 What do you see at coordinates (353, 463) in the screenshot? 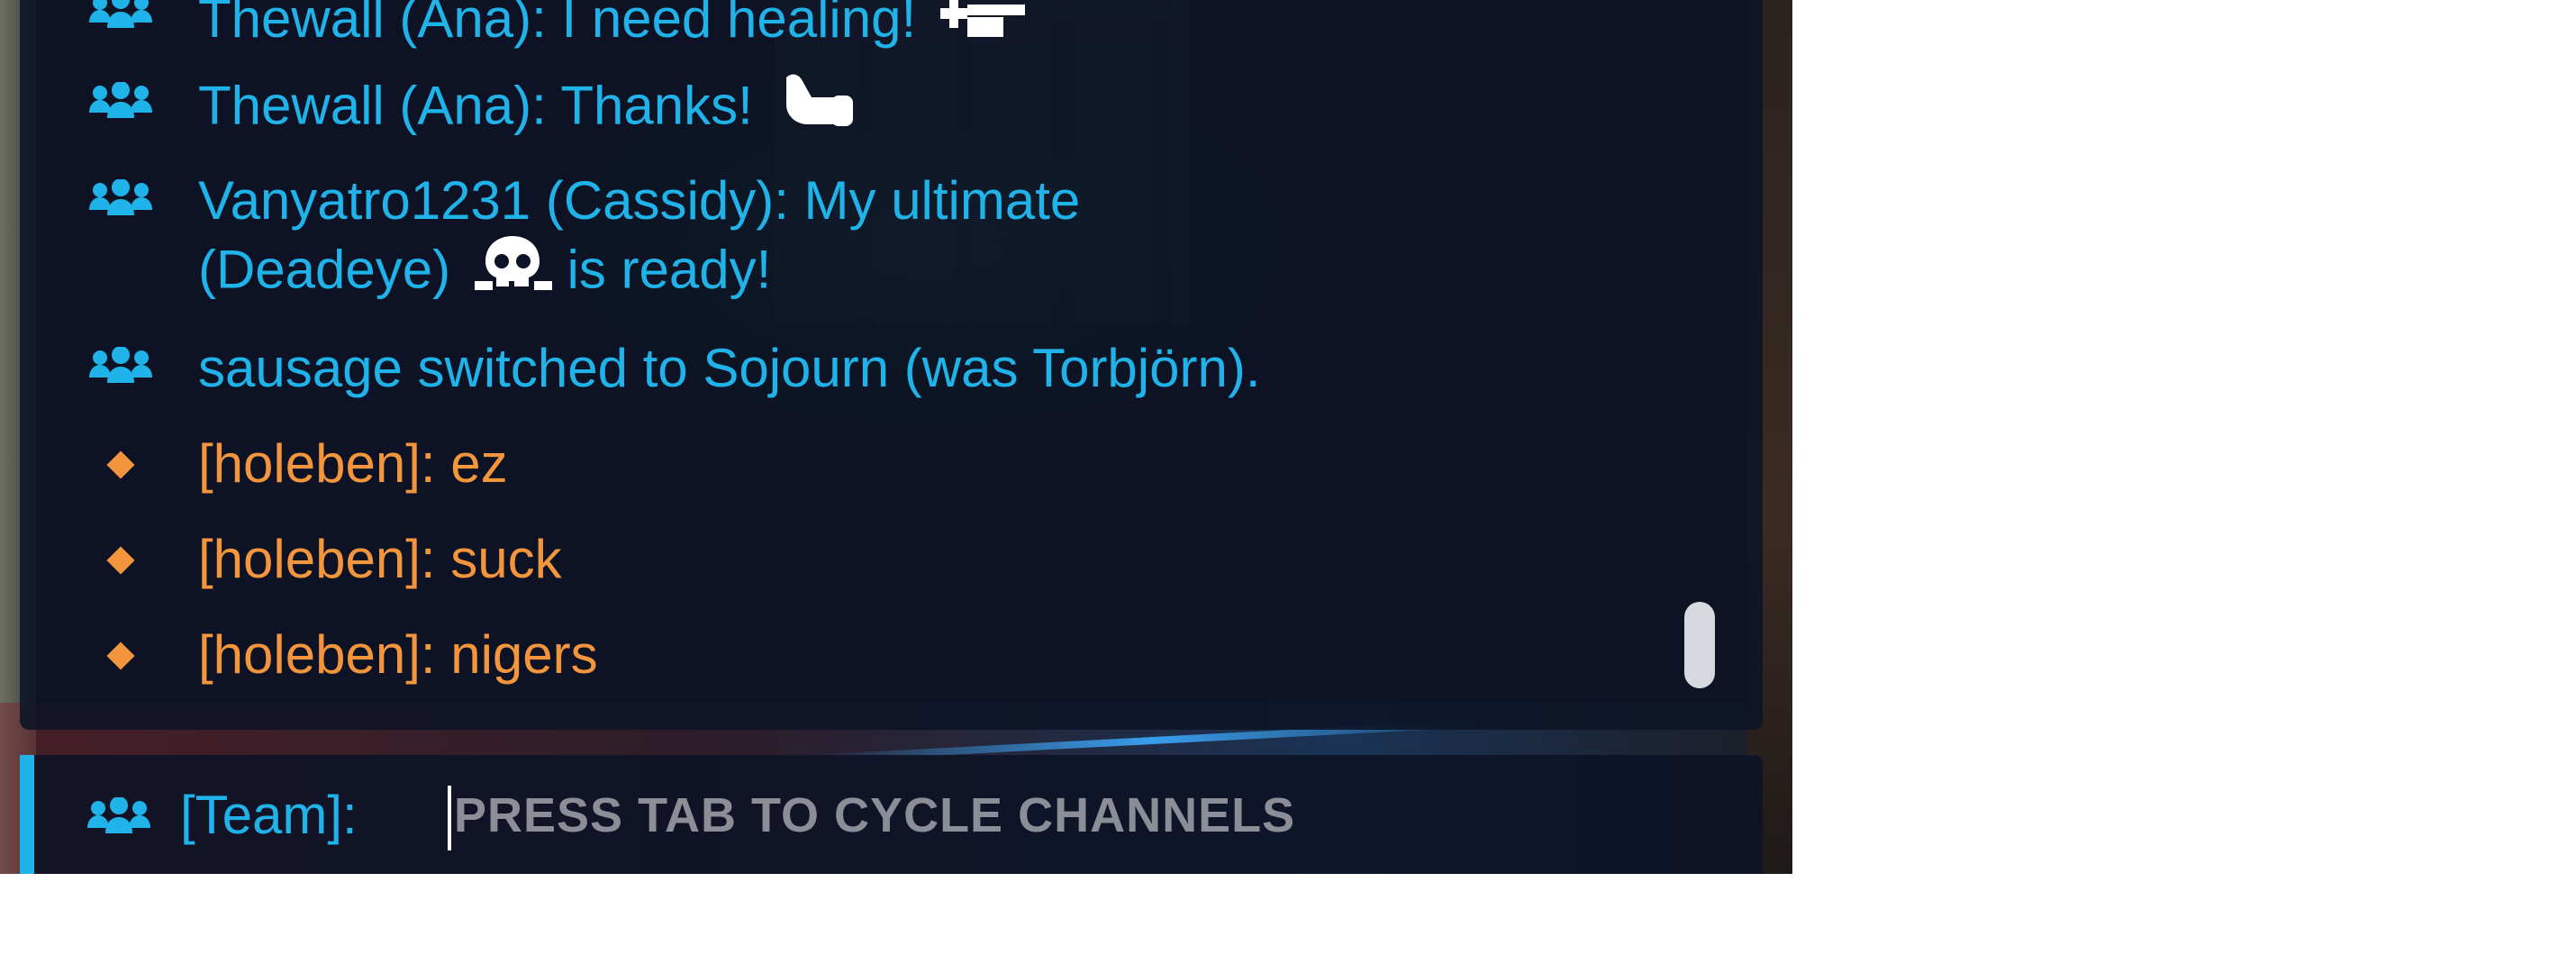
I see `chat-message-text: [holeben]: ez` at bounding box center [353, 463].